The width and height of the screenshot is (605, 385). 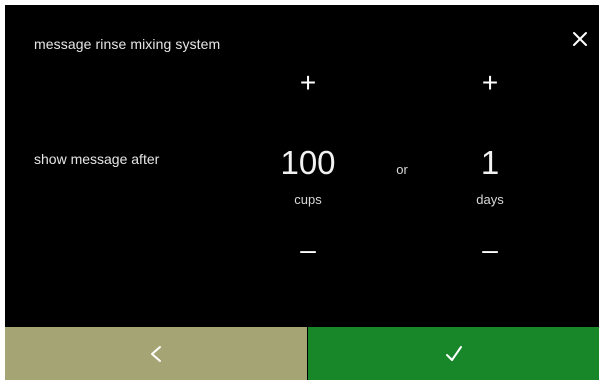 I want to click on cups-decrease-button: –, so click(x=308, y=252).